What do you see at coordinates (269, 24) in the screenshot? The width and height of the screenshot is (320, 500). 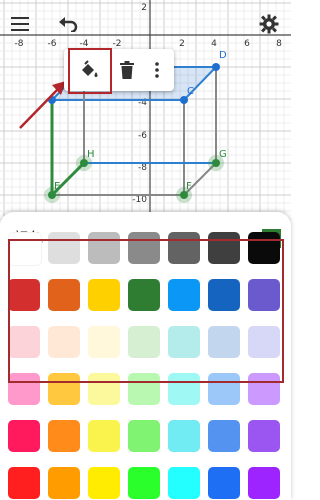 I see `gear-icon` at bounding box center [269, 24].